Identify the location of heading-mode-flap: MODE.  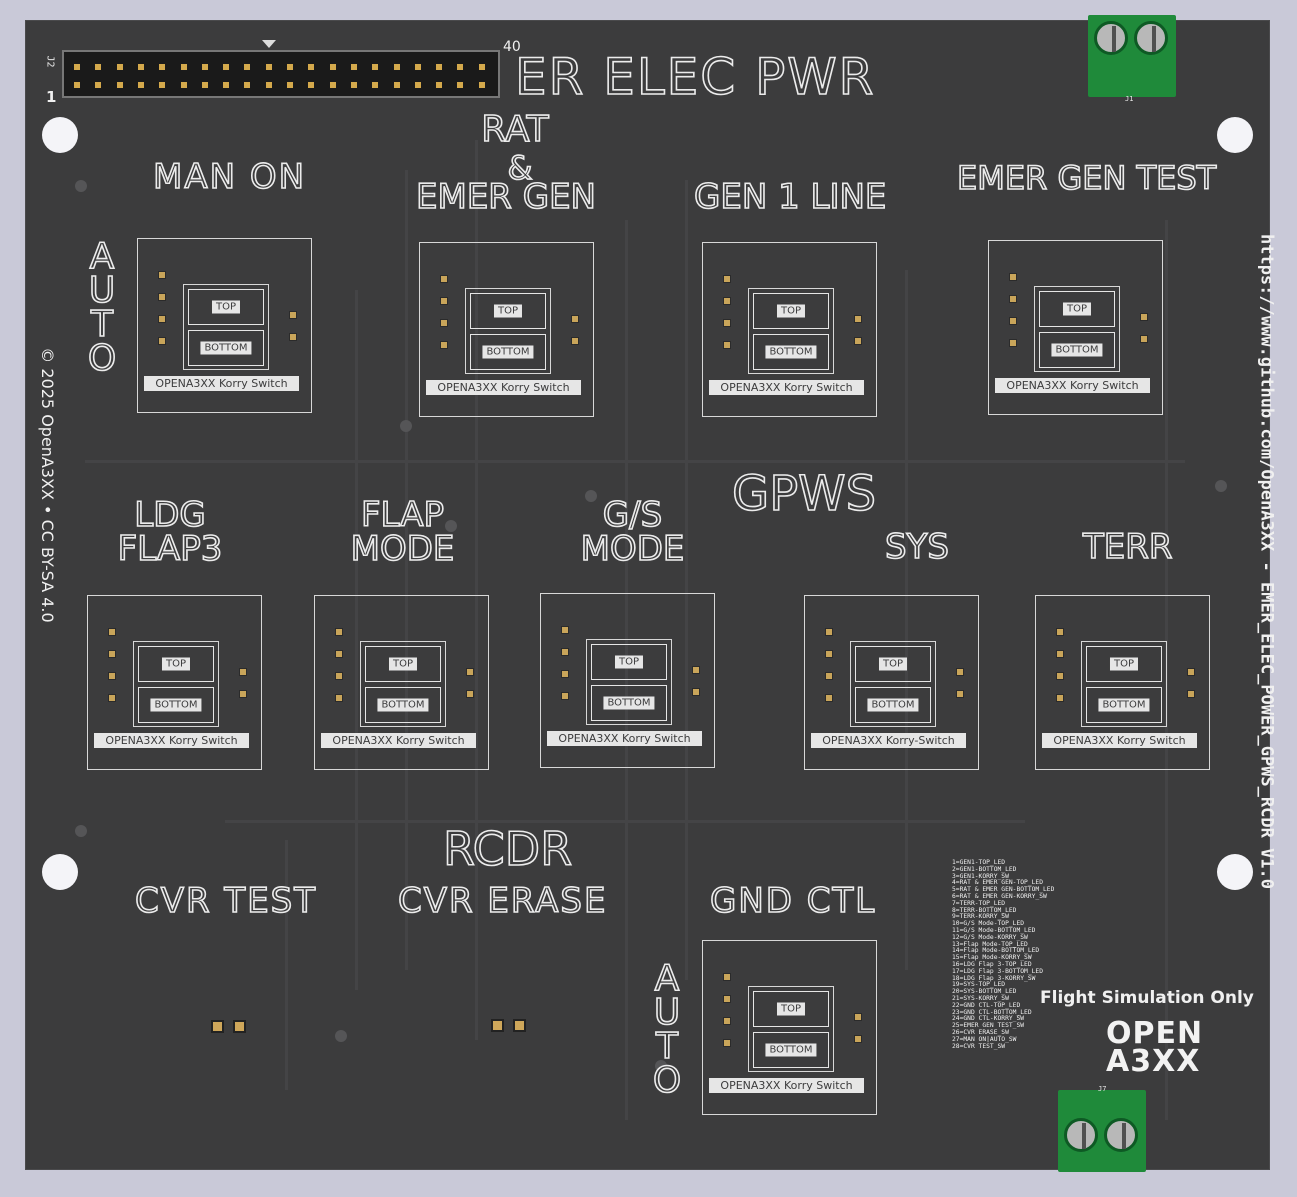
(402, 549).